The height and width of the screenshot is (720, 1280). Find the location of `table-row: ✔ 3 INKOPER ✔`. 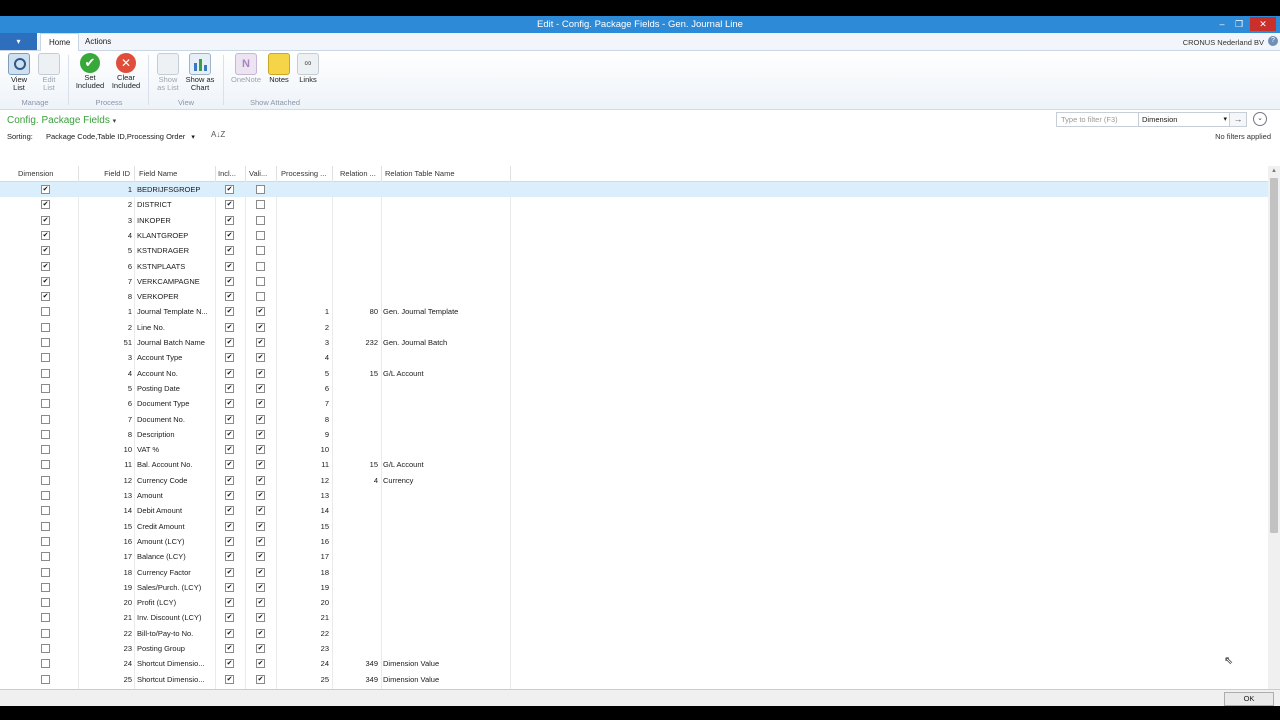

table-row: ✔ 3 INKOPER ✔ is located at coordinates (634, 220).